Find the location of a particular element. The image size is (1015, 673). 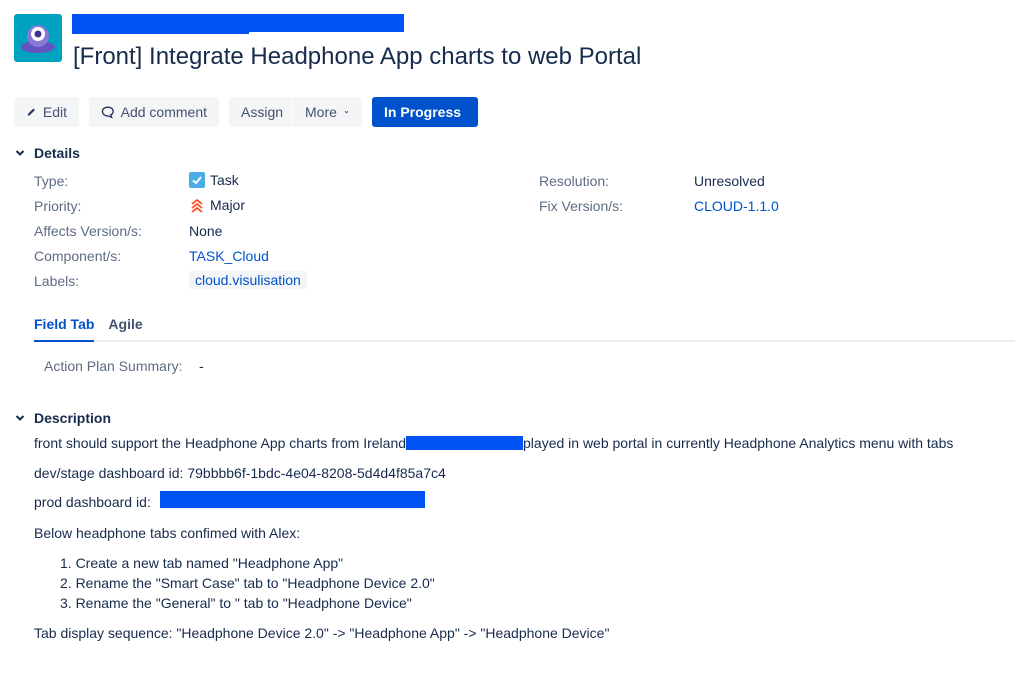

alien-icon is located at coordinates (38, 39).